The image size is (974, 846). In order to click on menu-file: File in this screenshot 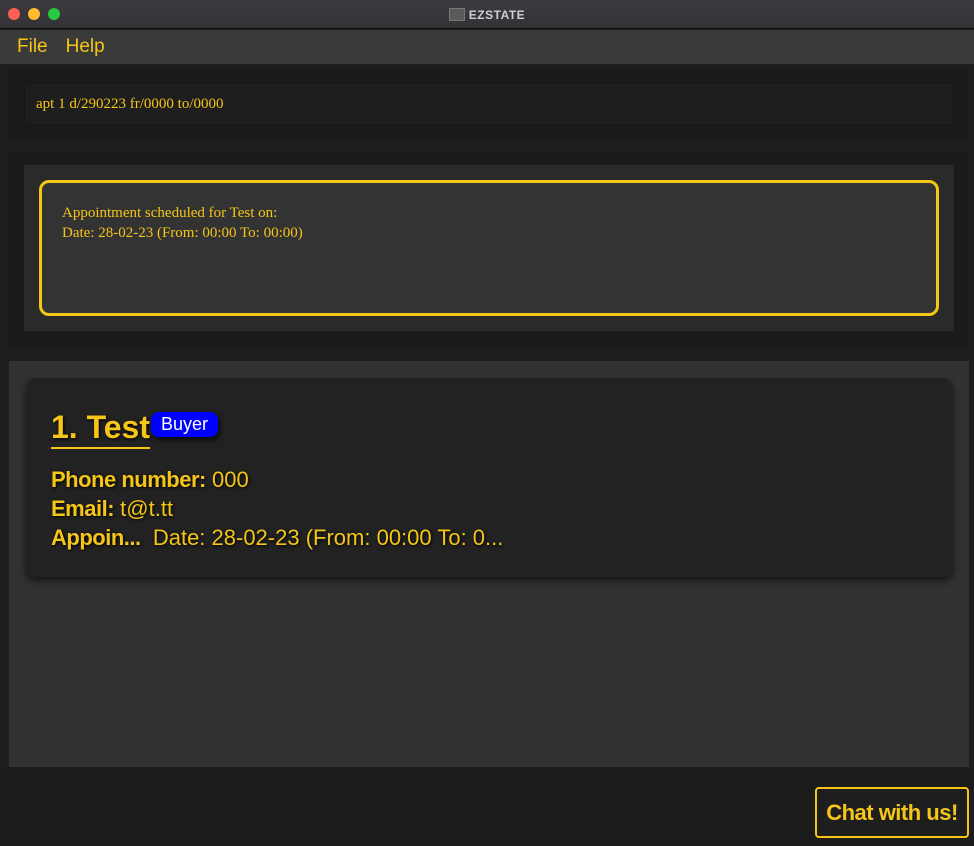, I will do `click(32, 47)`.